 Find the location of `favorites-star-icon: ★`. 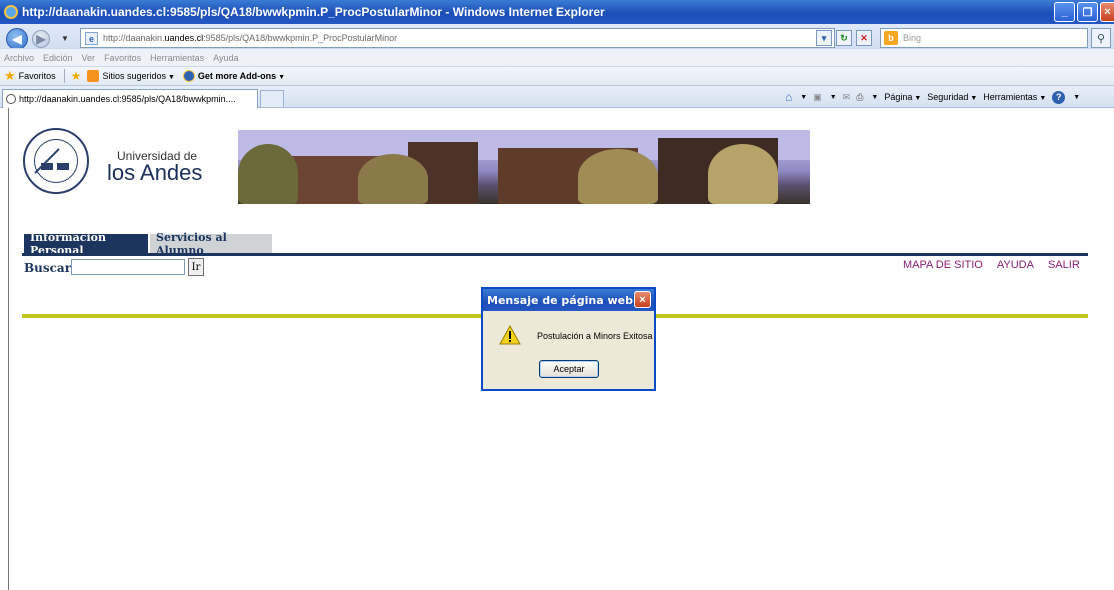

favorites-star-icon: ★ is located at coordinates (10, 75).